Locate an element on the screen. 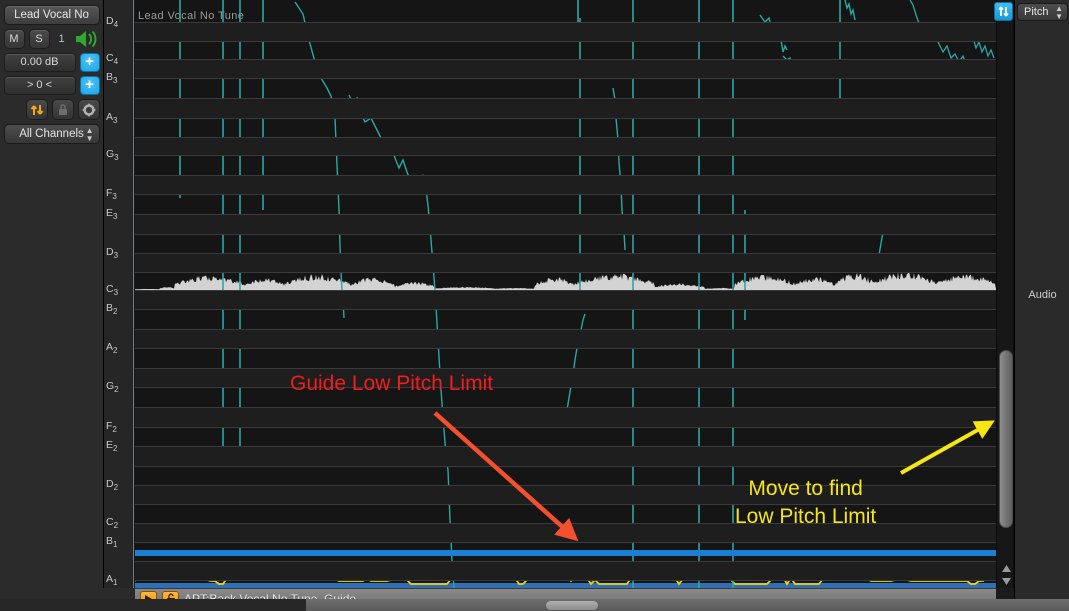 The image size is (1069, 611). right-lane-panel: Pitch ▲ ▼ Audio is located at coordinates (1041, 299).